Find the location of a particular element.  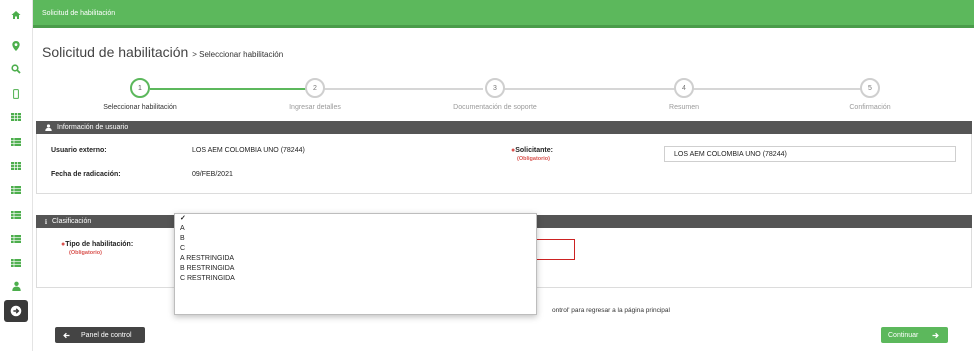

continue-button: Continuar is located at coordinates (914, 335).